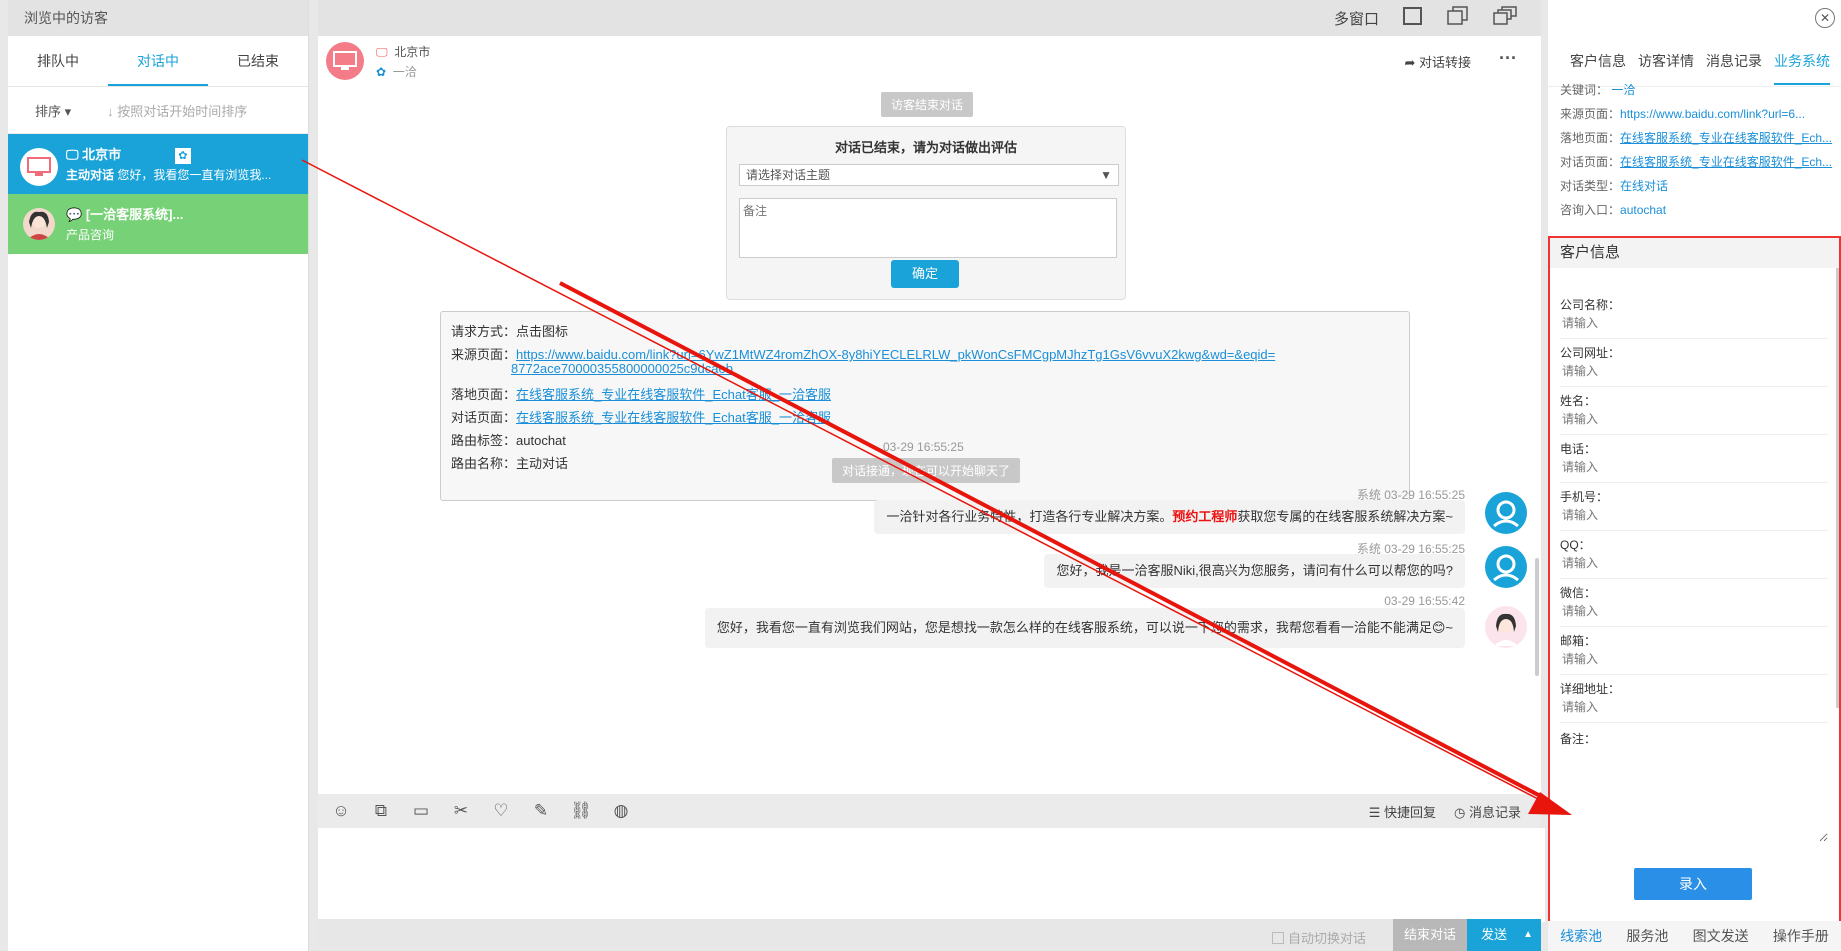  What do you see at coordinates (1666, 61) in the screenshot?
I see `tab-visitor-details: 访客详情` at bounding box center [1666, 61].